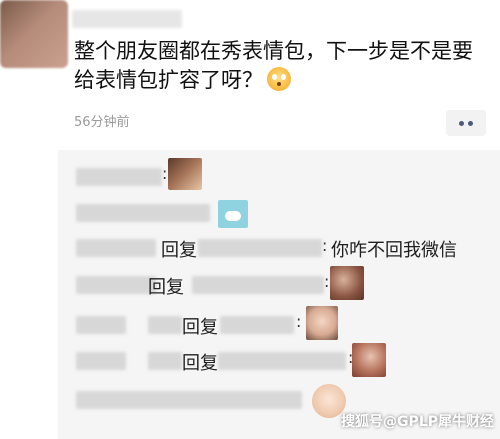  I want to click on watermark: 搜狐号@GPLP犀牛财经, so click(417, 422).